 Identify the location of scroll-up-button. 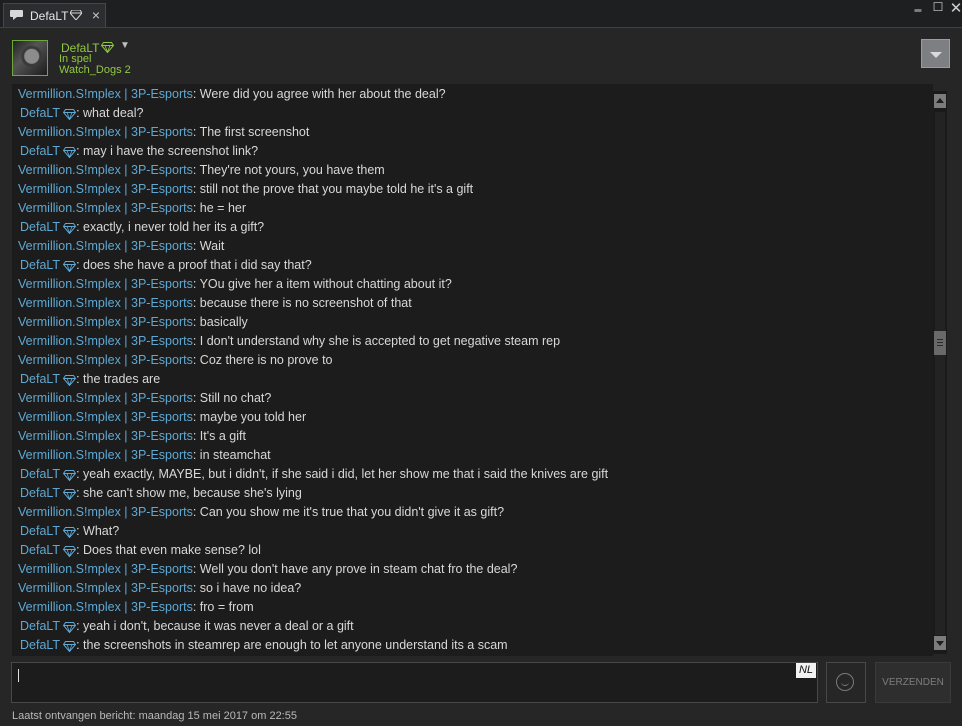
(940, 101).